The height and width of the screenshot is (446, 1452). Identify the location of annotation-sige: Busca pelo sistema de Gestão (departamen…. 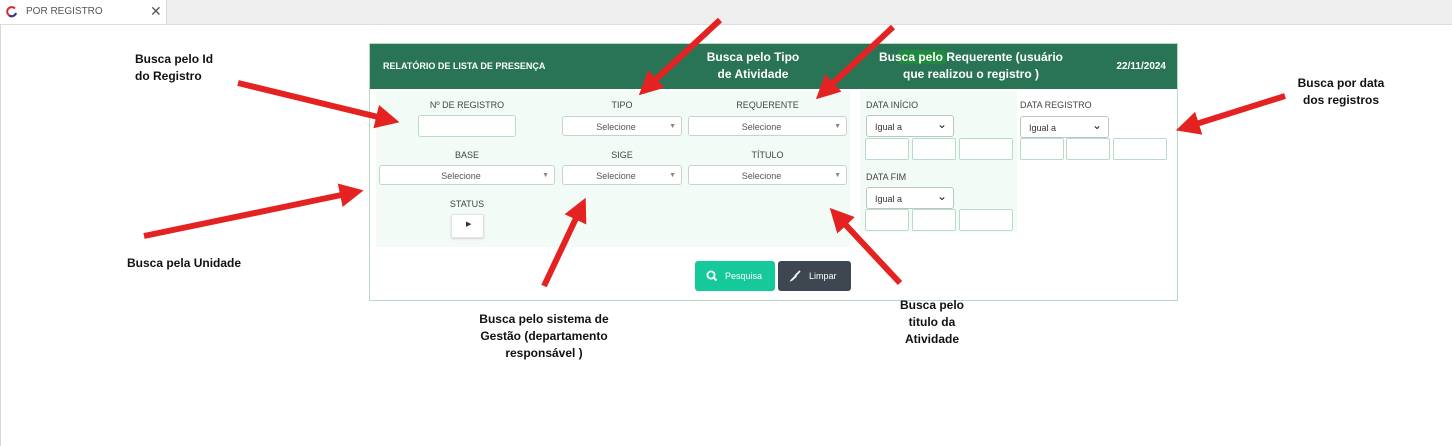
(544, 336).